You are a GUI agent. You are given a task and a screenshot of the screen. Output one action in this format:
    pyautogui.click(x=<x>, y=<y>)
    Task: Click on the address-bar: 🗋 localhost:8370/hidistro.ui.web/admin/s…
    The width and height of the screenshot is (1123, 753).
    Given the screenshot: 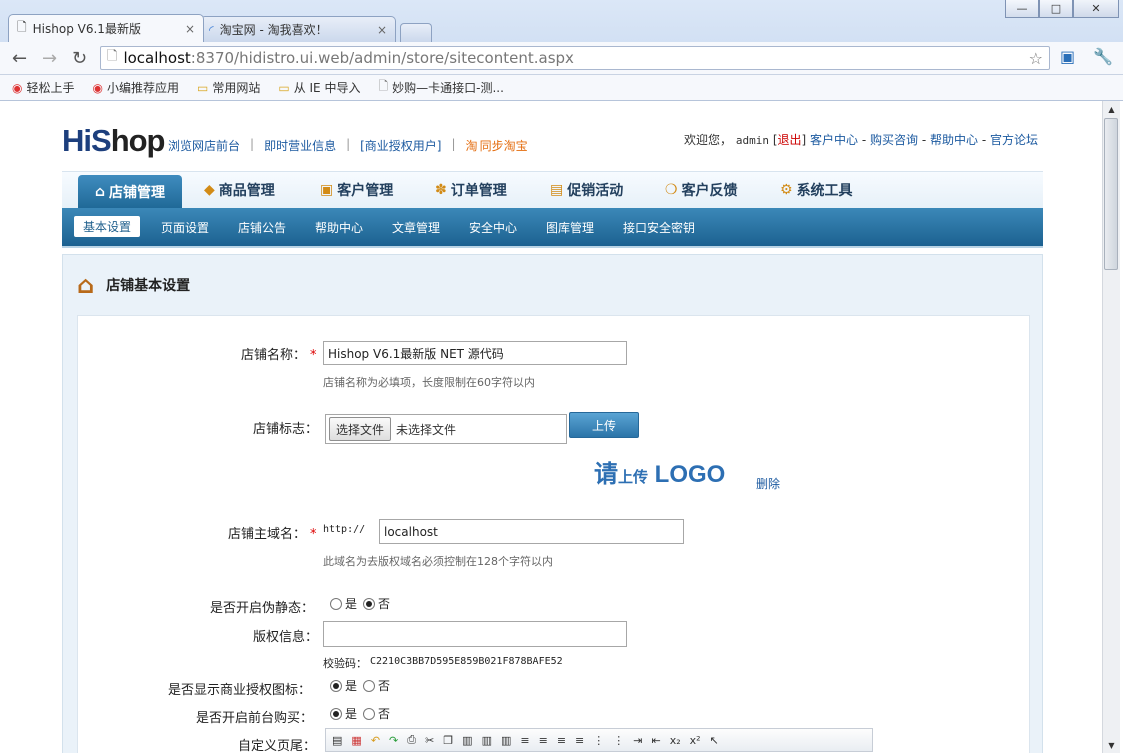 What is the action you would take?
    pyautogui.click(x=575, y=58)
    